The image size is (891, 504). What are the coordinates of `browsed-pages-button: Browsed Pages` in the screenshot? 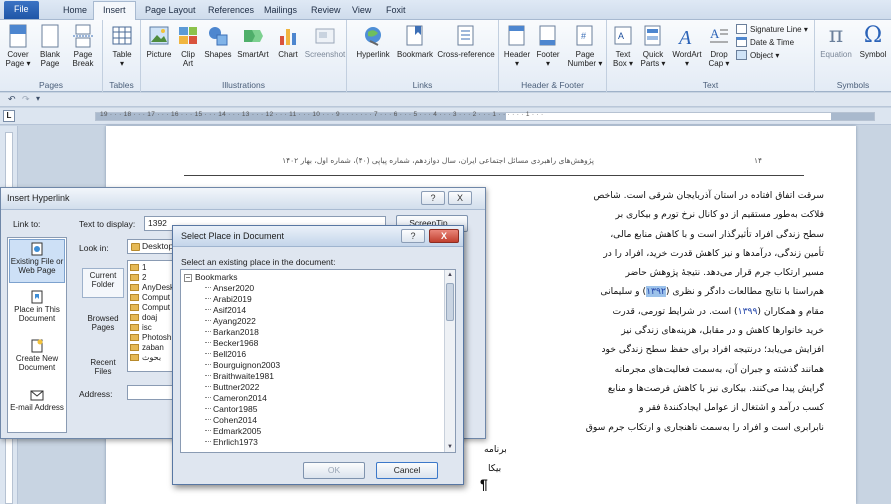 It's located at (103, 327).